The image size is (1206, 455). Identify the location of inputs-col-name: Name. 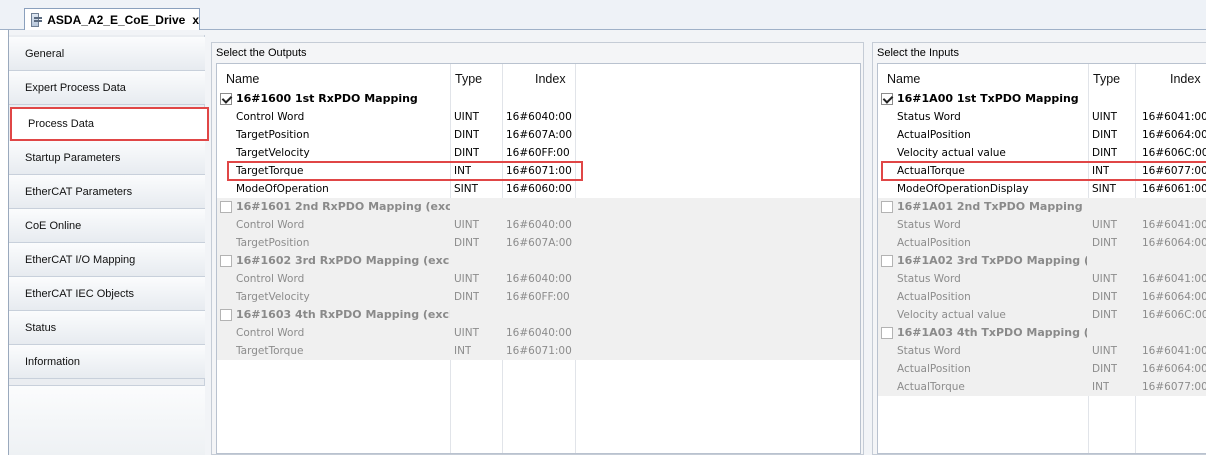
(903, 77).